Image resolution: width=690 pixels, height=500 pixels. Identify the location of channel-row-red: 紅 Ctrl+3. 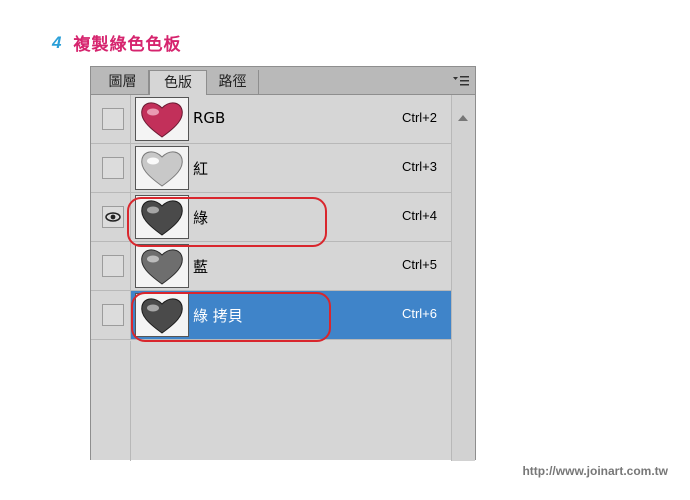
(272, 168).